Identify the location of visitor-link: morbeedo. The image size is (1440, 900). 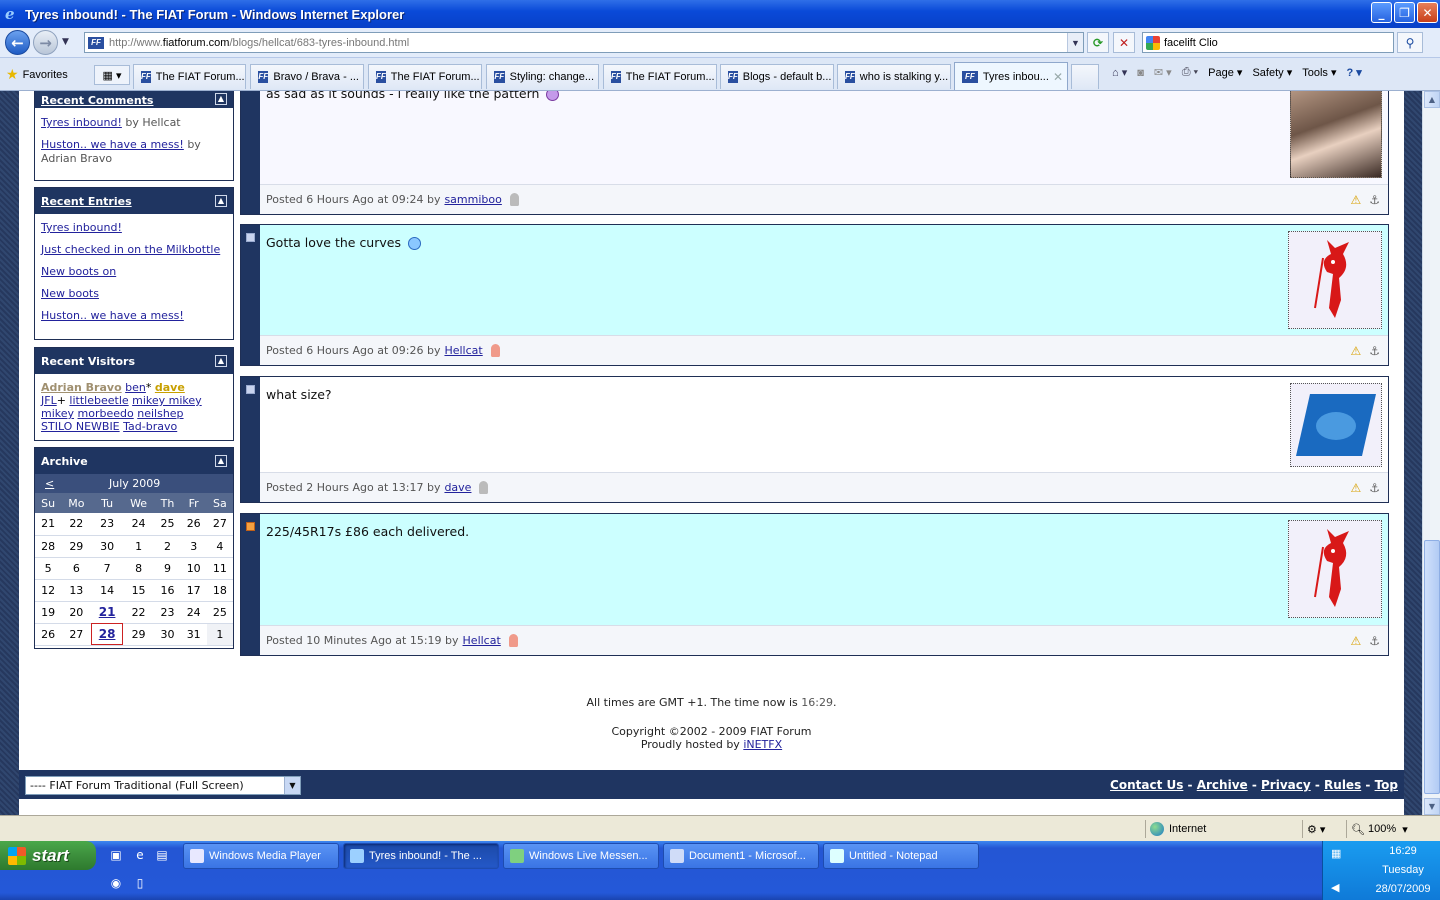
(106, 413).